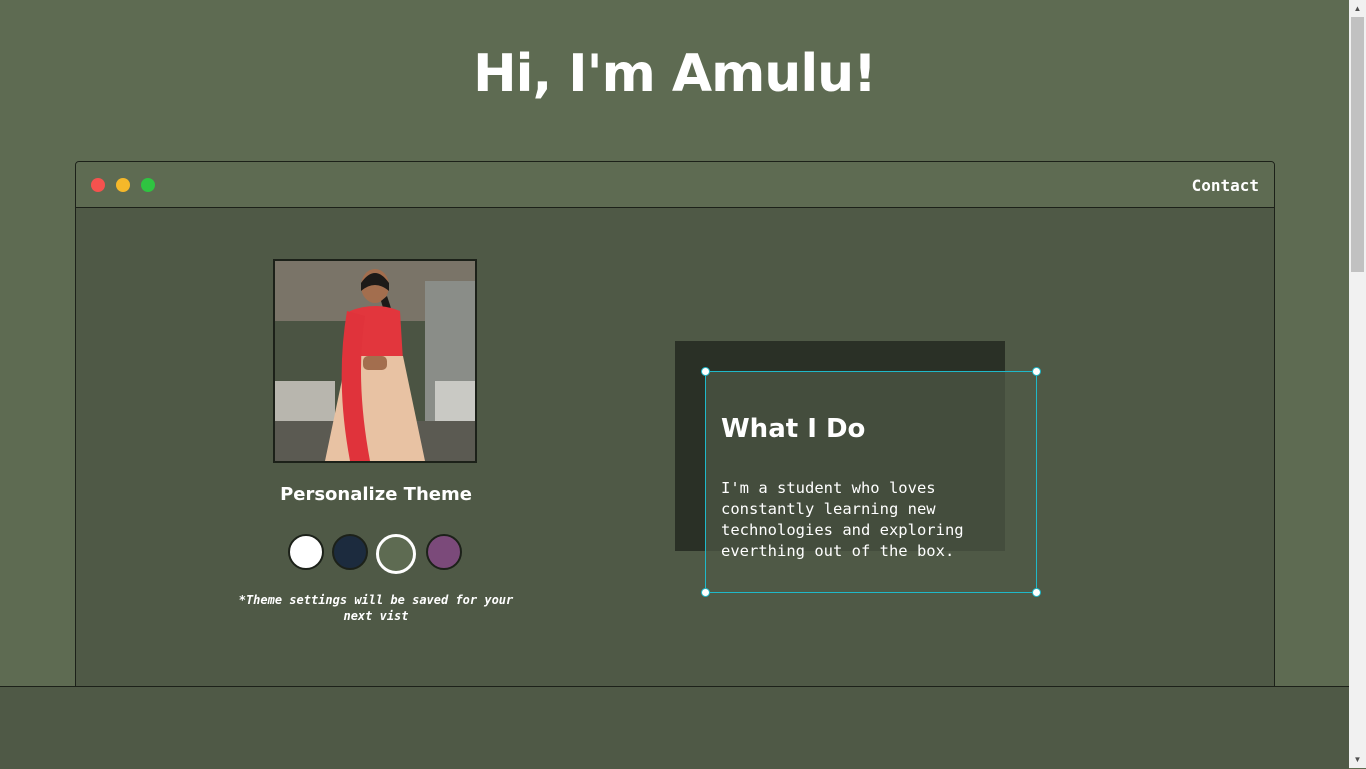 This screenshot has width=1366, height=769. I want to click on resize-handle-bottom-right, so click(1036, 592).